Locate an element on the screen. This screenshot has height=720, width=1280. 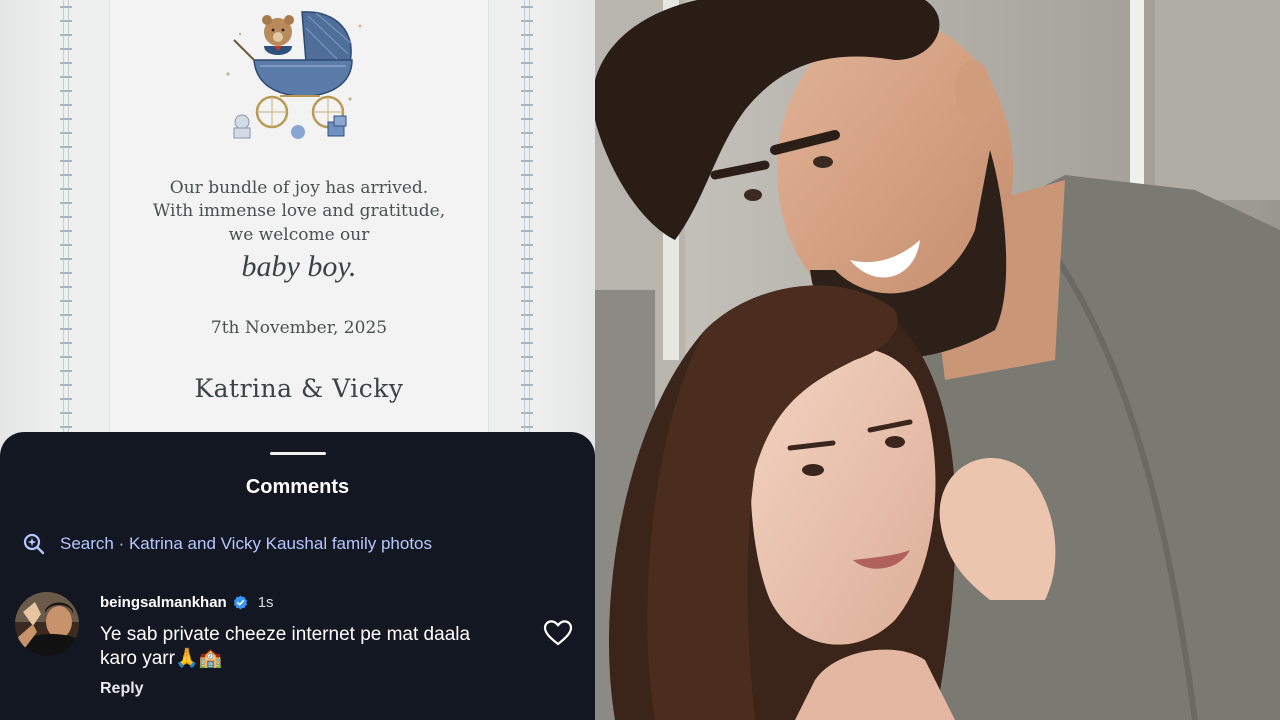
comment-header: beingsalmankhan 1s is located at coordinates (187, 602).